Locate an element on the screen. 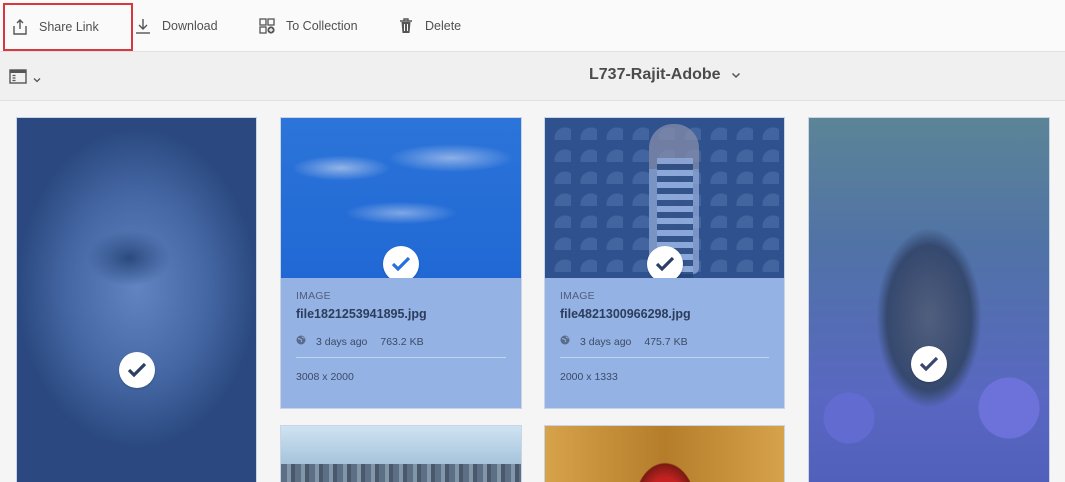 This screenshot has height=482, width=1065. asset-dimensions: 2000 x 1333 is located at coordinates (589, 377).